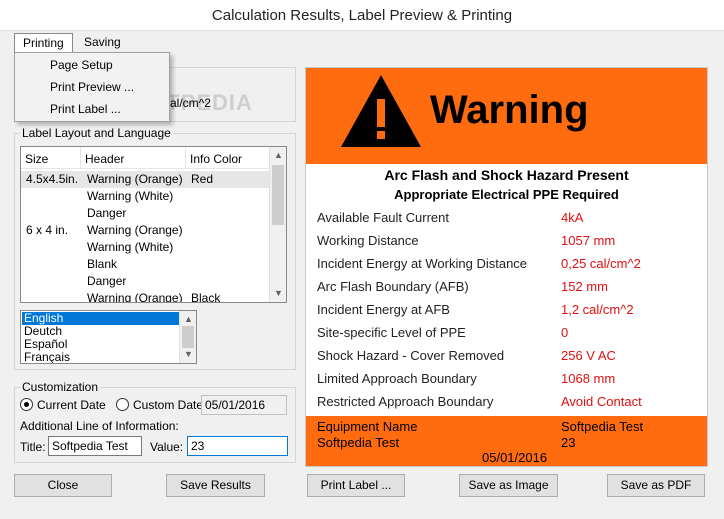  I want to click on col-info-color: Info Color, so click(228, 158).